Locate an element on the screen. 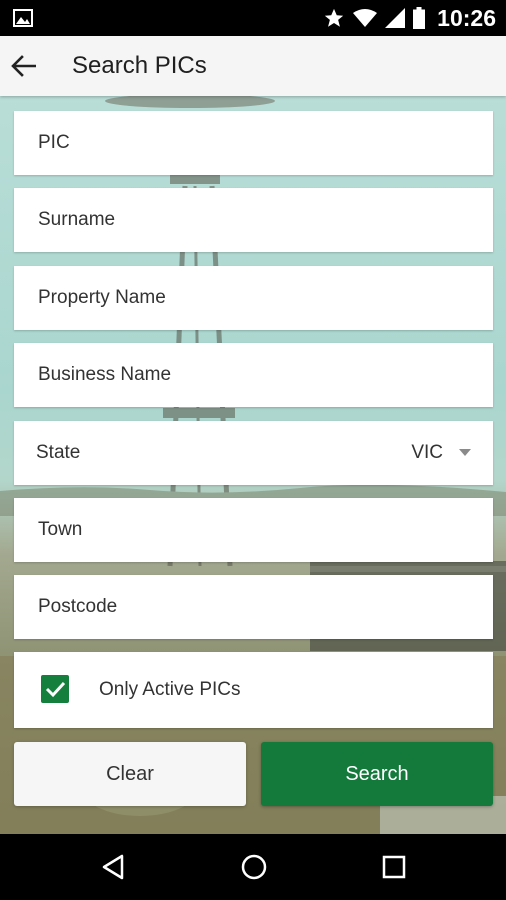 The image size is (506, 900). recents-square-icon is located at coordinates (394, 867).